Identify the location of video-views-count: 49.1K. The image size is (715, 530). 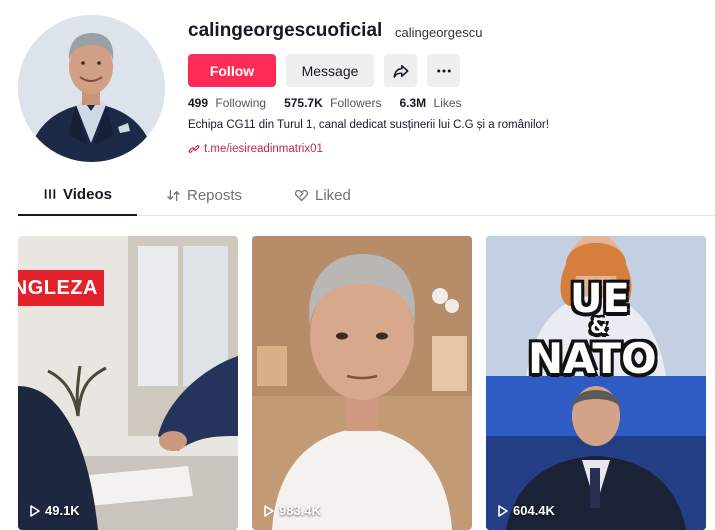
(62, 510).